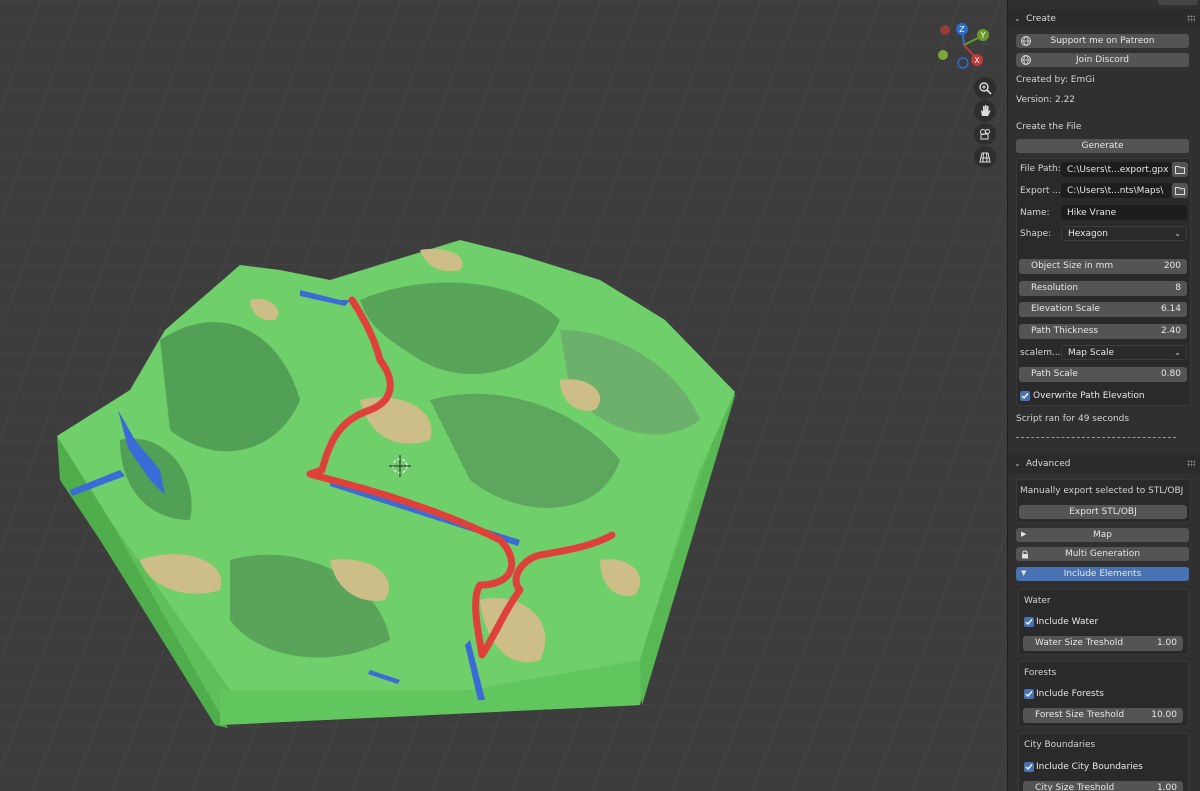  What do you see at coordinates (1080, 715) in the screenshot?
I see `forest-threshold-label: Forest Size Treshold` at bounding box center [1080, 715].